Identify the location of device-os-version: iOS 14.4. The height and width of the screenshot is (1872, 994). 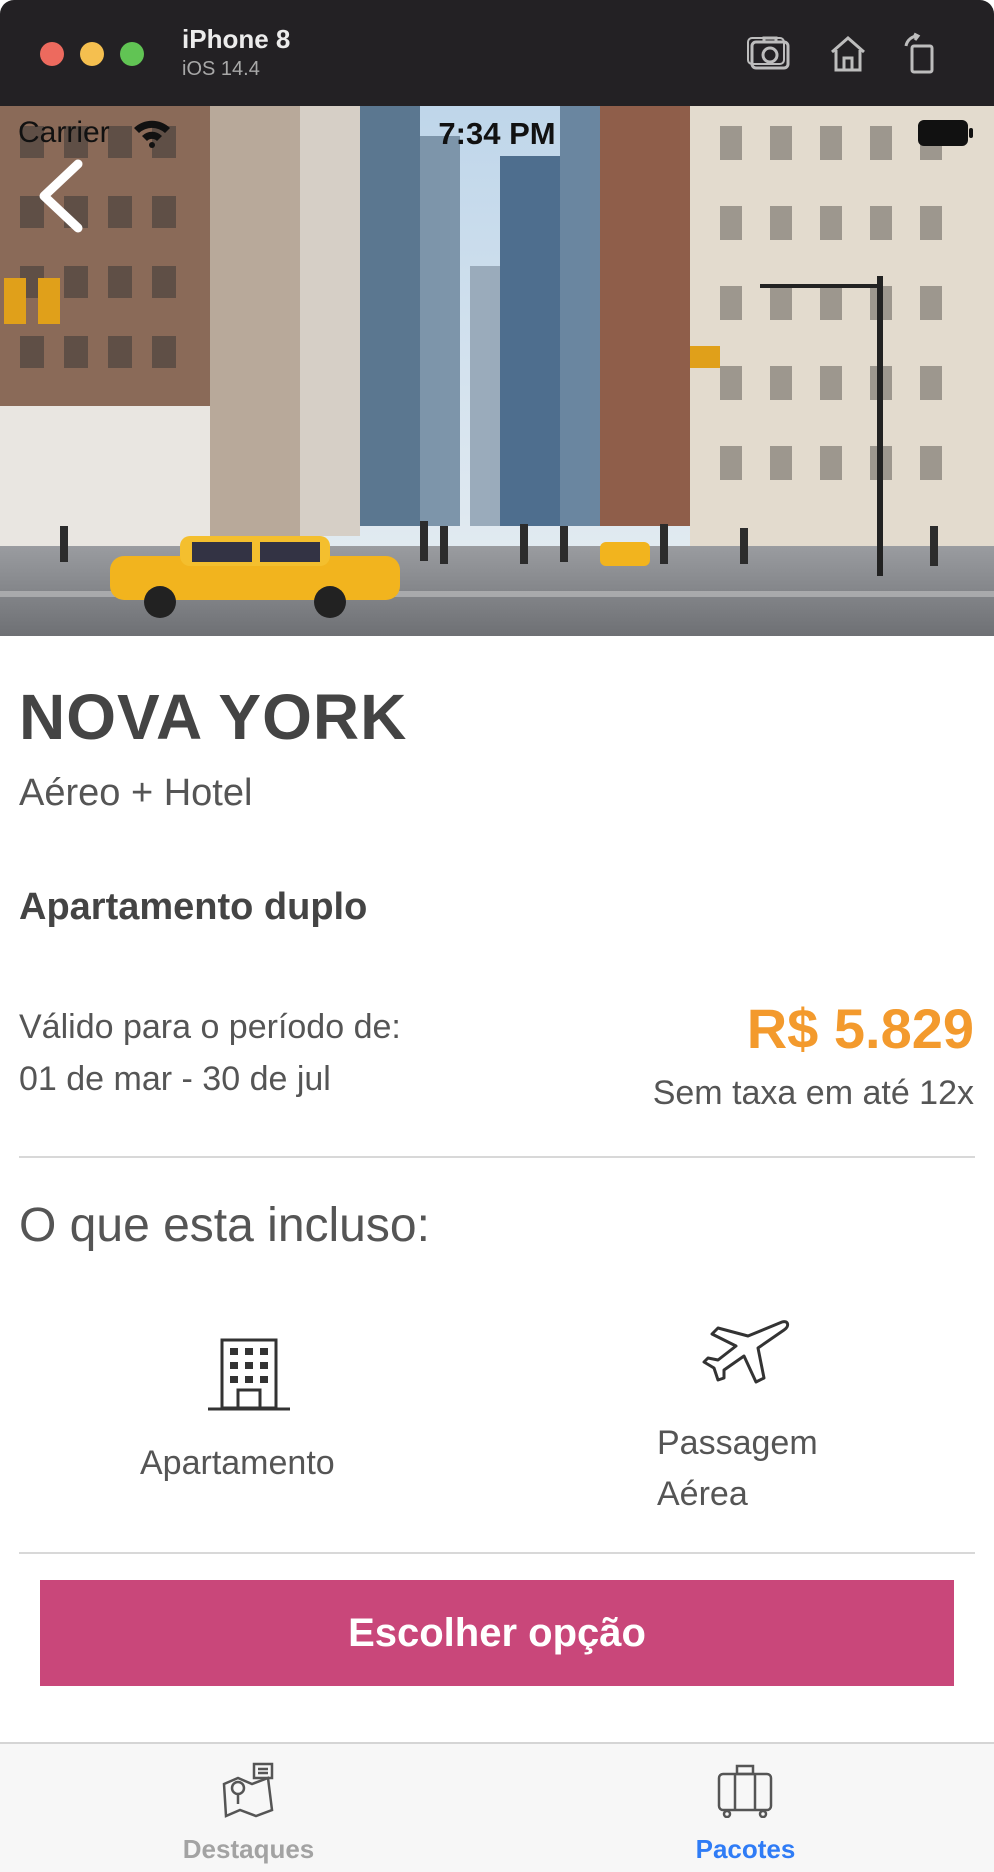
(221, 69).